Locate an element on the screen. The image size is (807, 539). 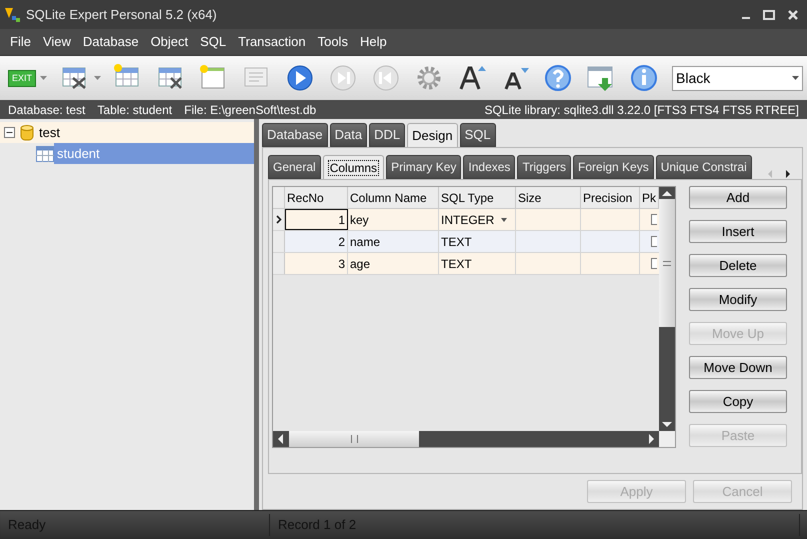
column-header: RecNo is located at coordinates (316, 197).